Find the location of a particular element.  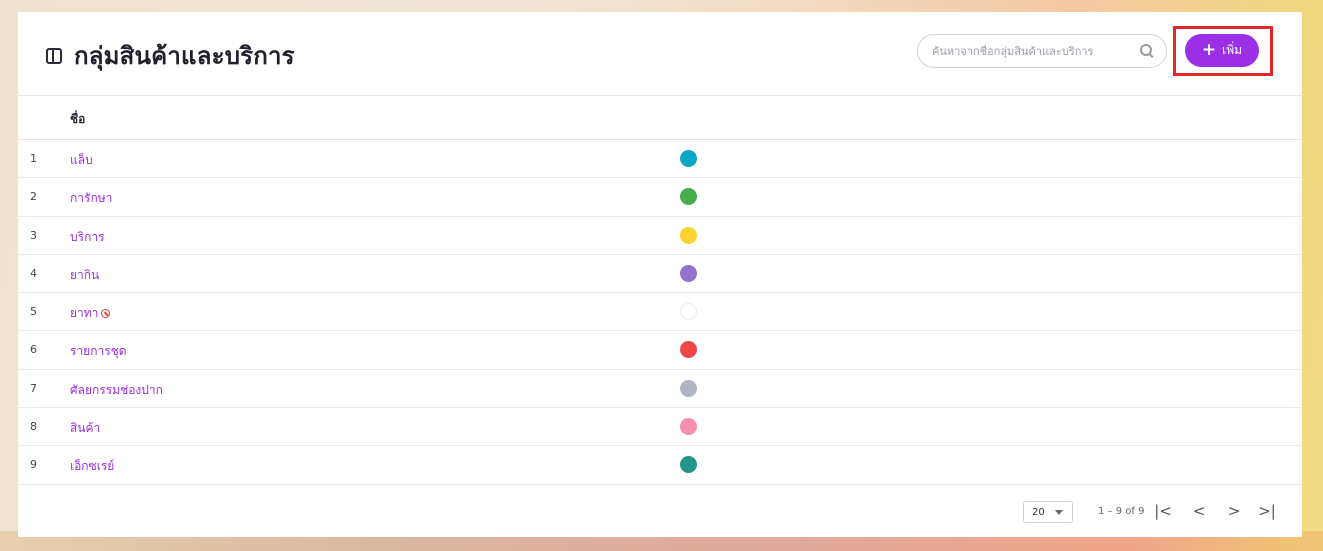

row-name-link: การักษา is located at coordinates (91, 198).